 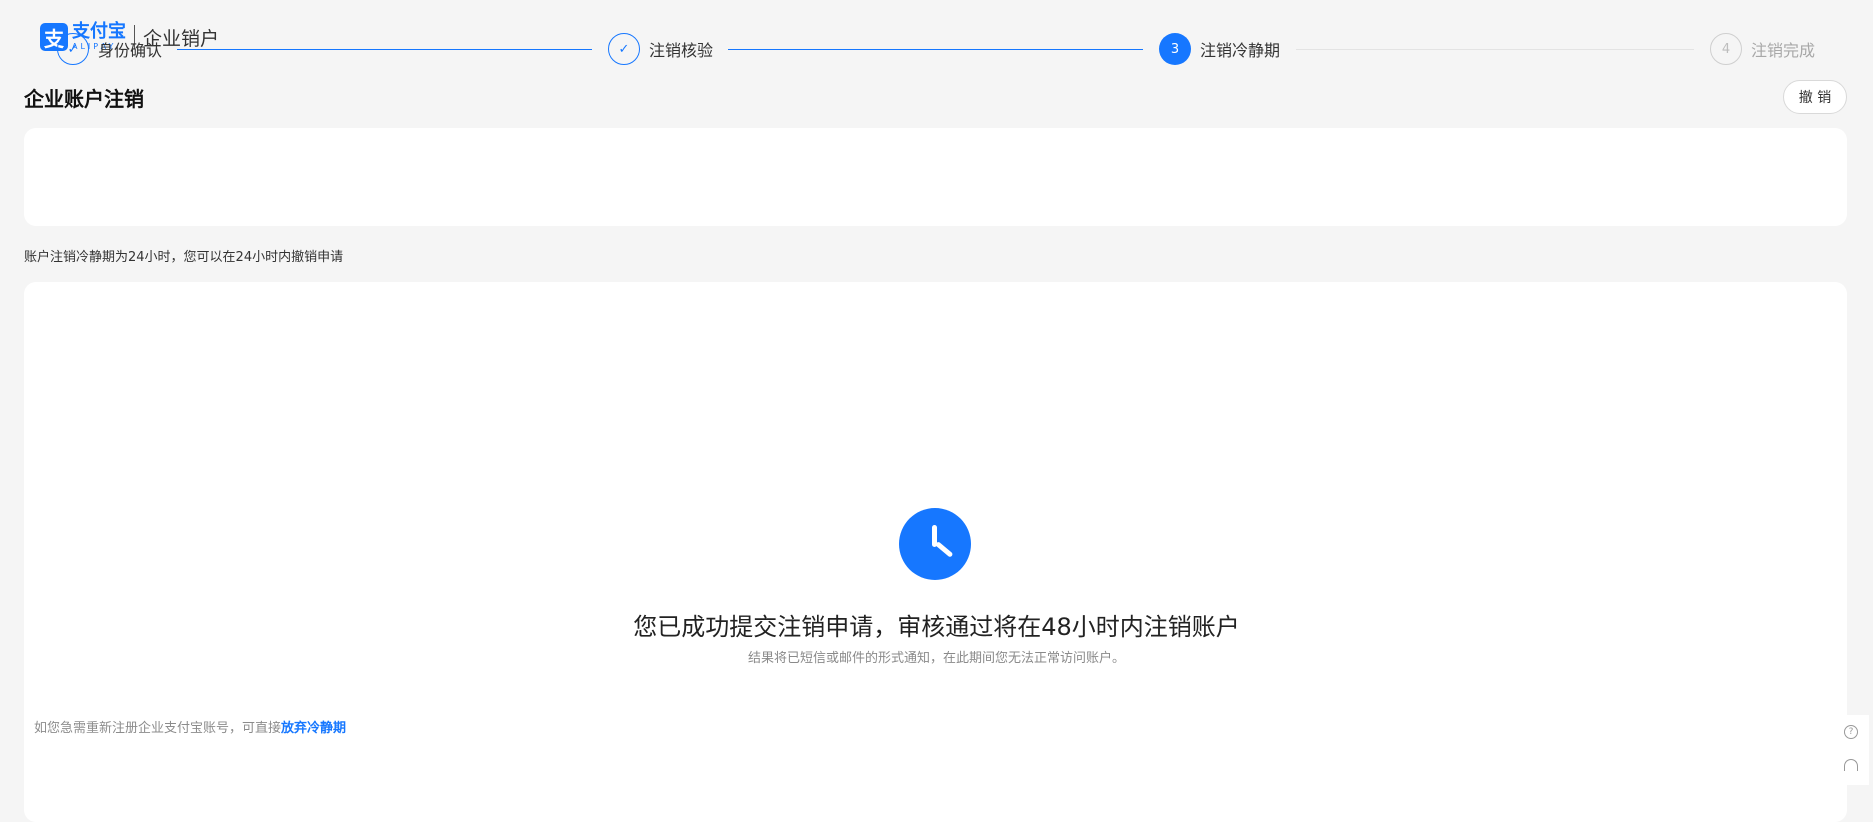 What do you see at coordinates (1783, 50) in the screenshot?
I see `step-label: 注销完成` at bounding box center [1783, 50].